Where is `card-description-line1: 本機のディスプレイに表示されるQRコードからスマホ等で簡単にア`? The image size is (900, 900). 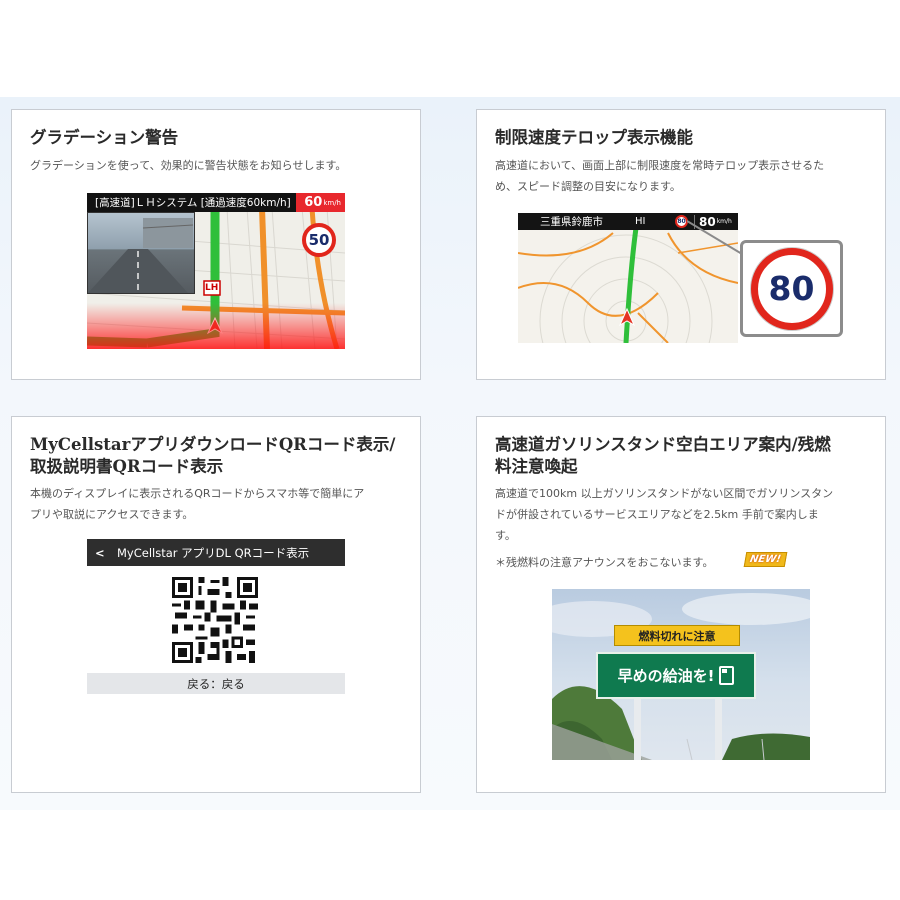 card-description-line1: 本機のディスプレイに表示されるQRコードからスマホ等で簡単にア is located at coordinates (197, 493).